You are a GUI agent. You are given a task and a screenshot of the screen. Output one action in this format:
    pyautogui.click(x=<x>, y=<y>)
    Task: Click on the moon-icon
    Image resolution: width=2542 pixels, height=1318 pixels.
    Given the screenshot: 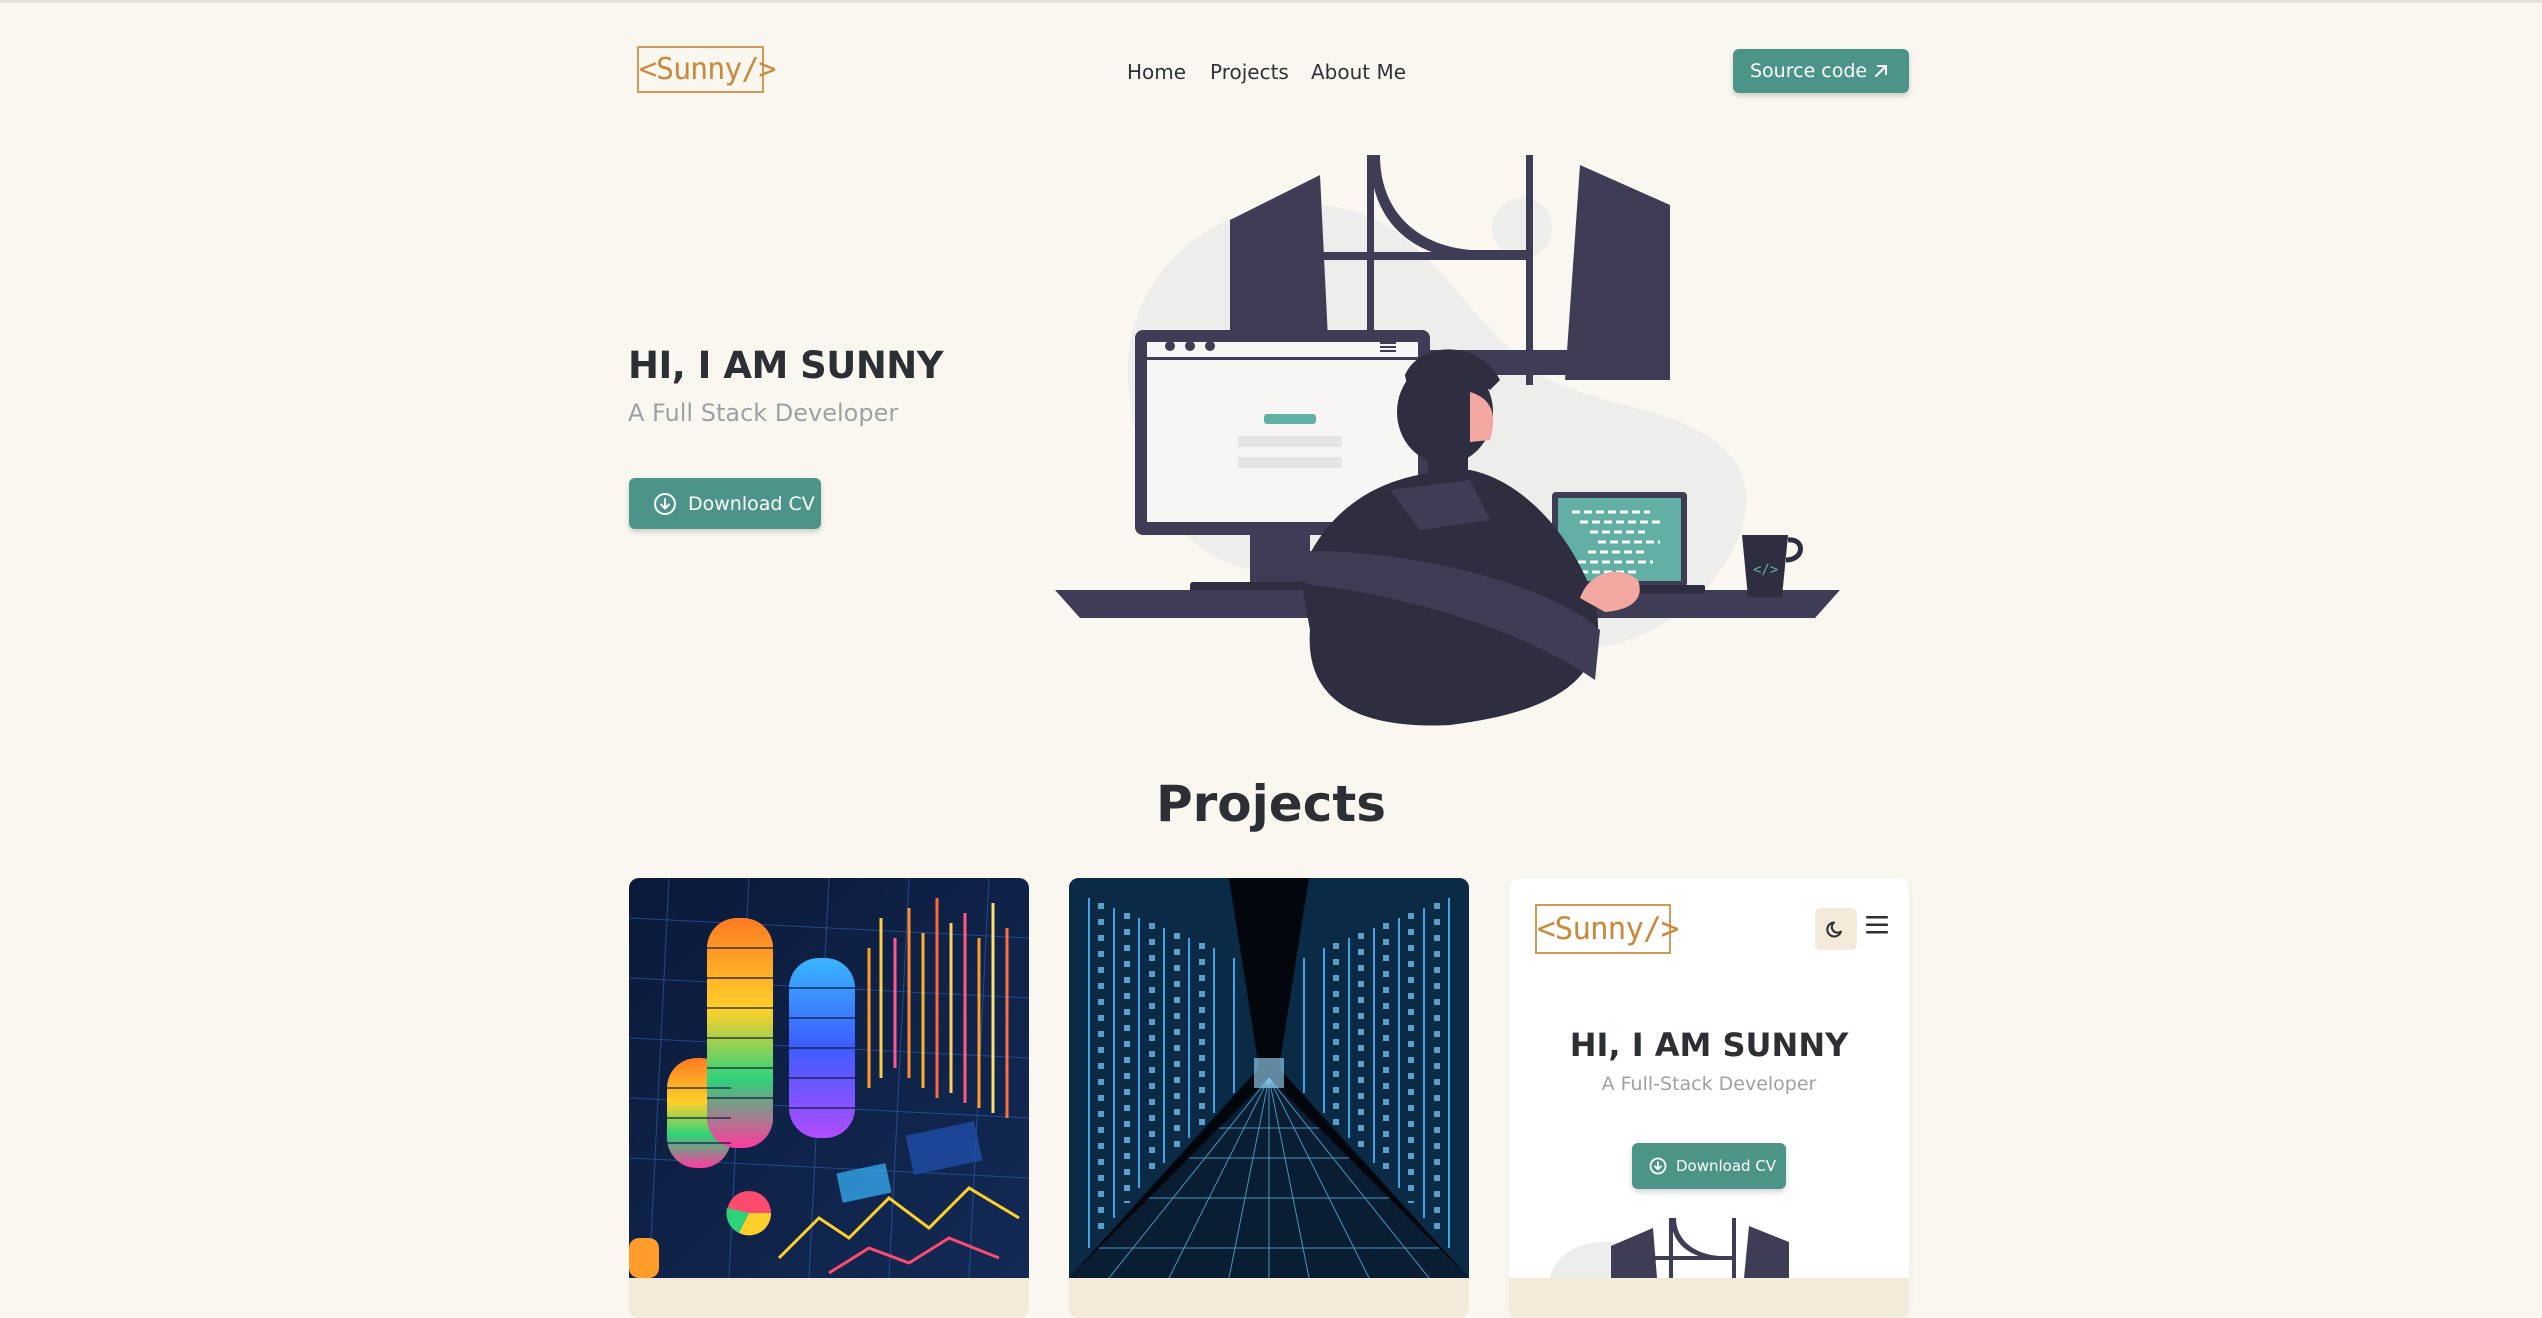 What is the action you would take?
    pyautogui.click(x=1834, y=929)
    